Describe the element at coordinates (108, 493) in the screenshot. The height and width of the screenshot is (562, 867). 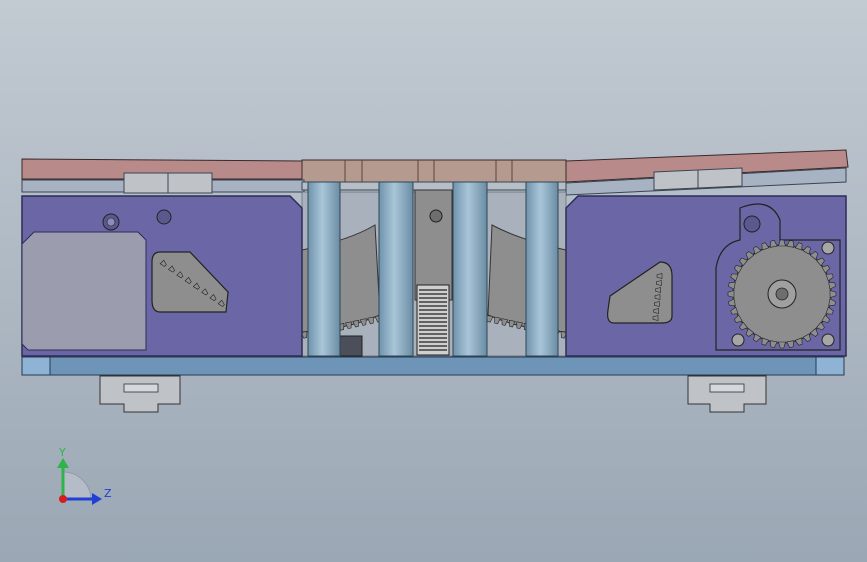
I see `z-axis-label: Z` at that location.